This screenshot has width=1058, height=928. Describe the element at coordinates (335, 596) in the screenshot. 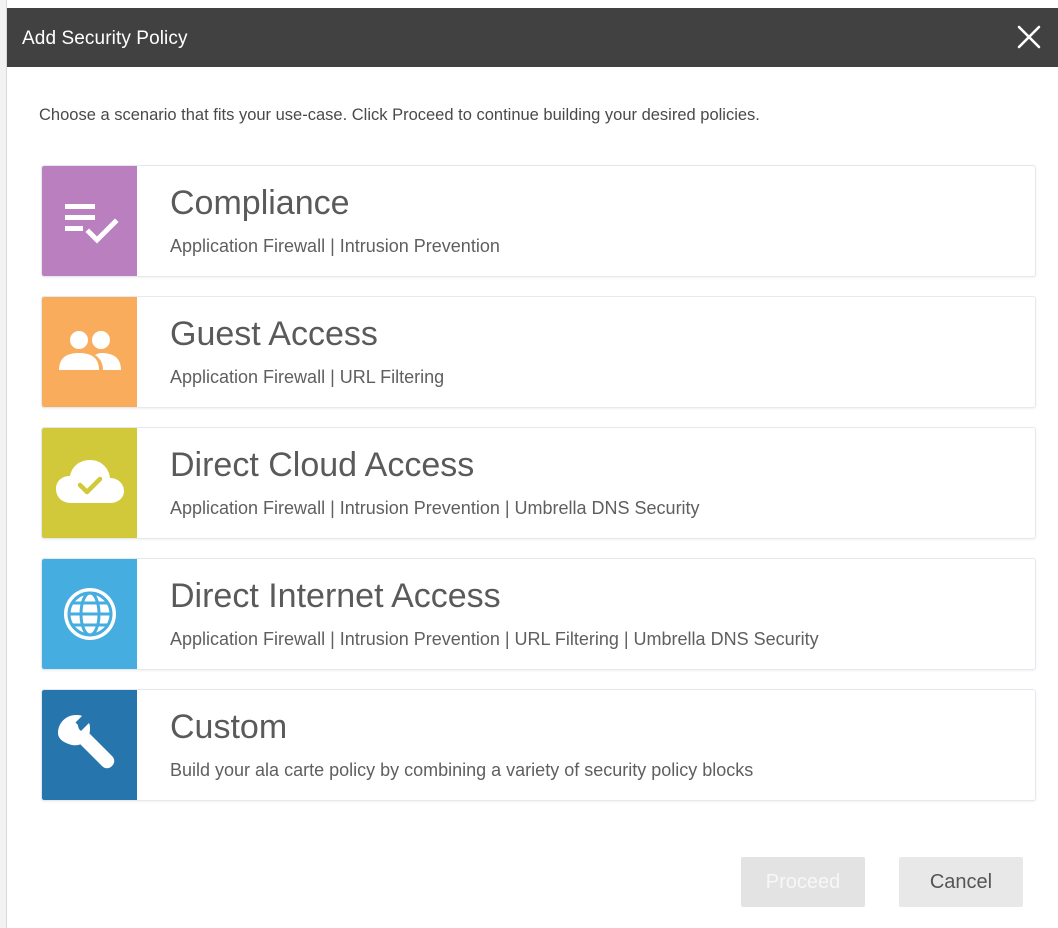

I see `scenario-title: Direct Internet Access` at that location.